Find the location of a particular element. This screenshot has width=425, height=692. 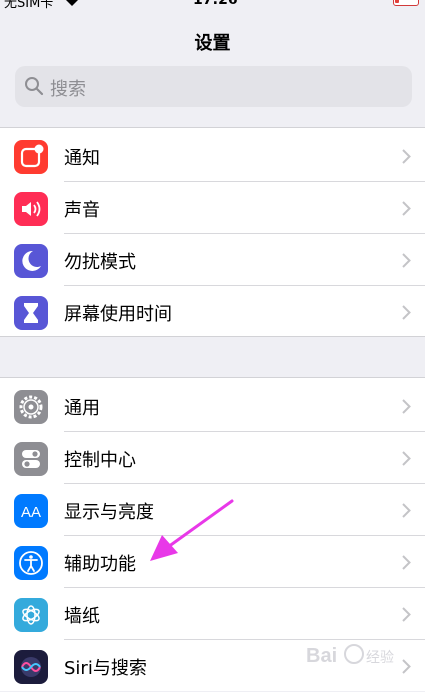

svg-text: AA is located at coordinates (31, 512).